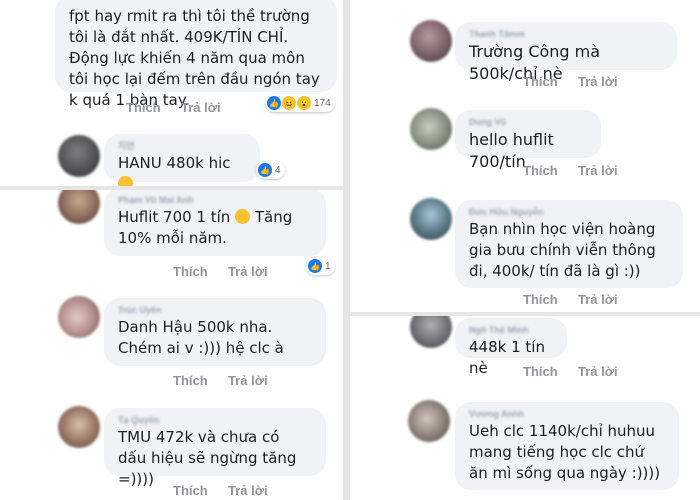  I want to click on commenter-name: Dung Vũ, so click(528, 122).